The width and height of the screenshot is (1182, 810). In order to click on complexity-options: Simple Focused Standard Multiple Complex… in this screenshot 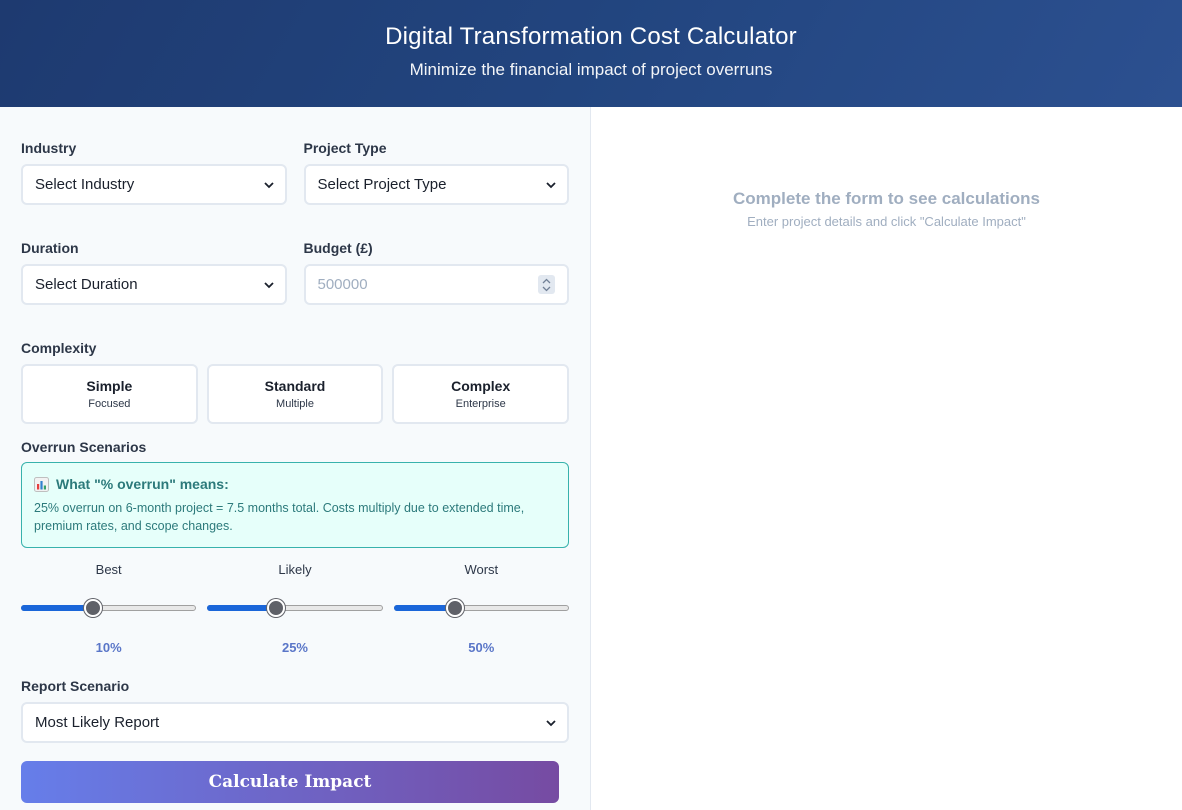, I will do `click(295, 394)`.